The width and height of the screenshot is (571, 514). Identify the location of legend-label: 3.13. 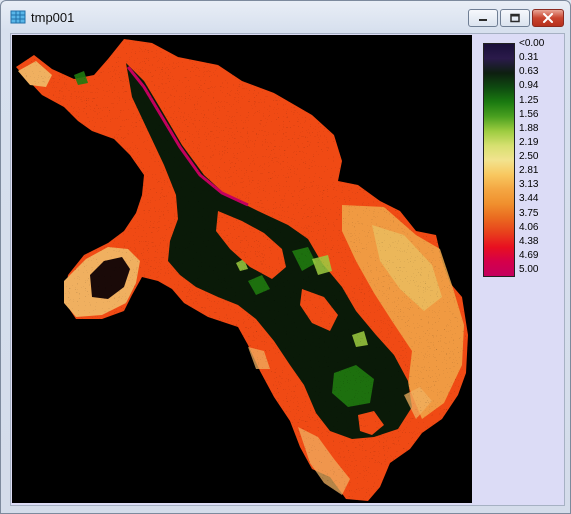
(529, 185).